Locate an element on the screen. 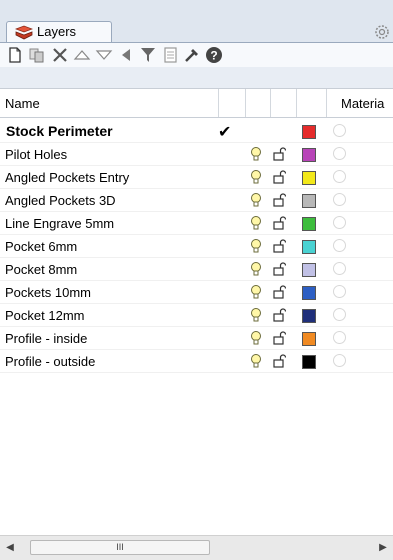 Image resolution: width=393 pixels, height=560 pixels. layer-row: Profile - outside is located at coordinates (196, 361).